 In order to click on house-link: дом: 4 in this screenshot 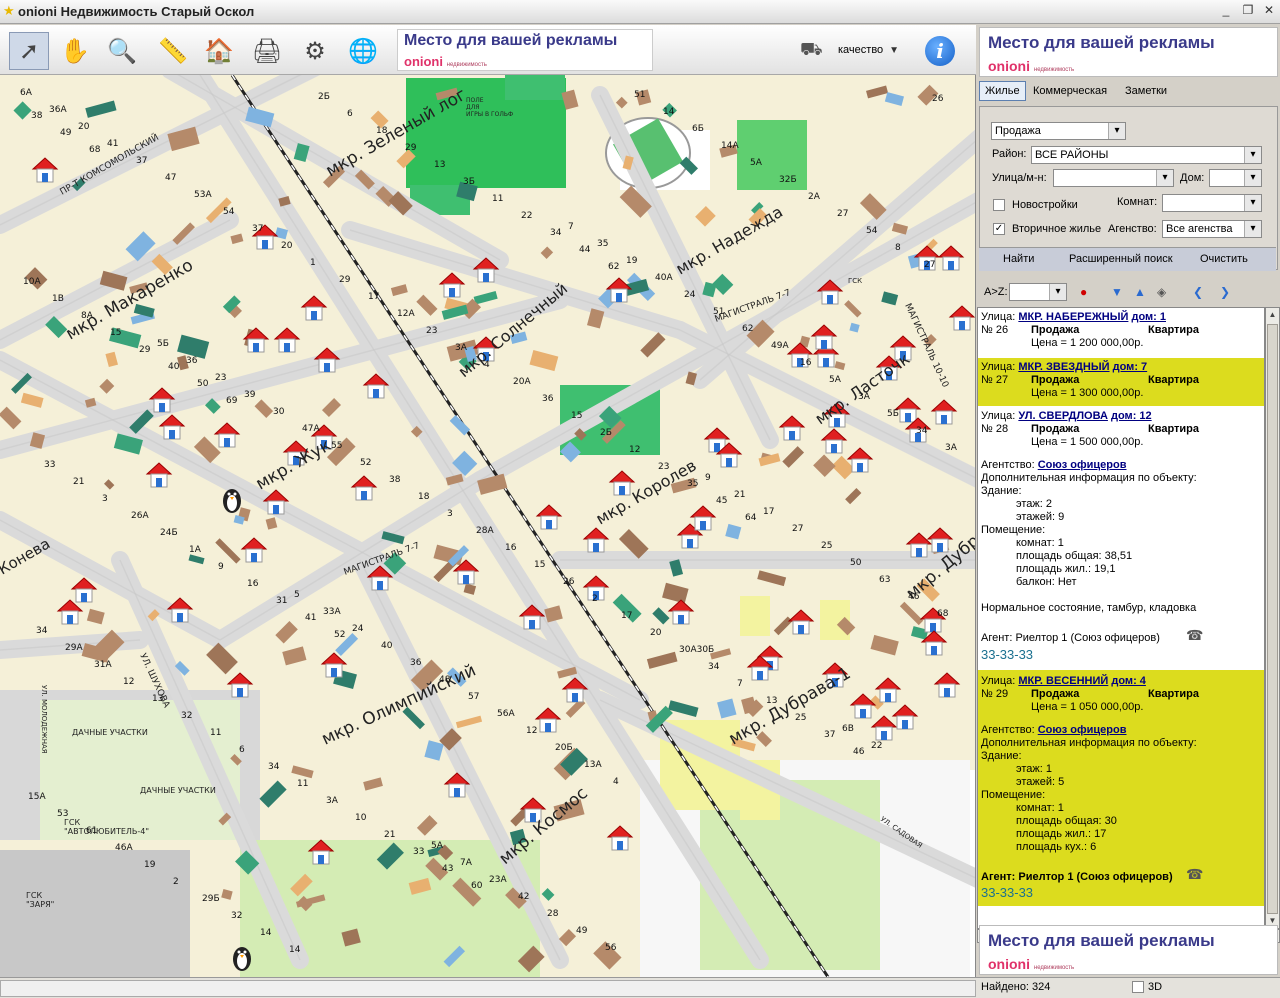, I will do `click(1128, 681)`.